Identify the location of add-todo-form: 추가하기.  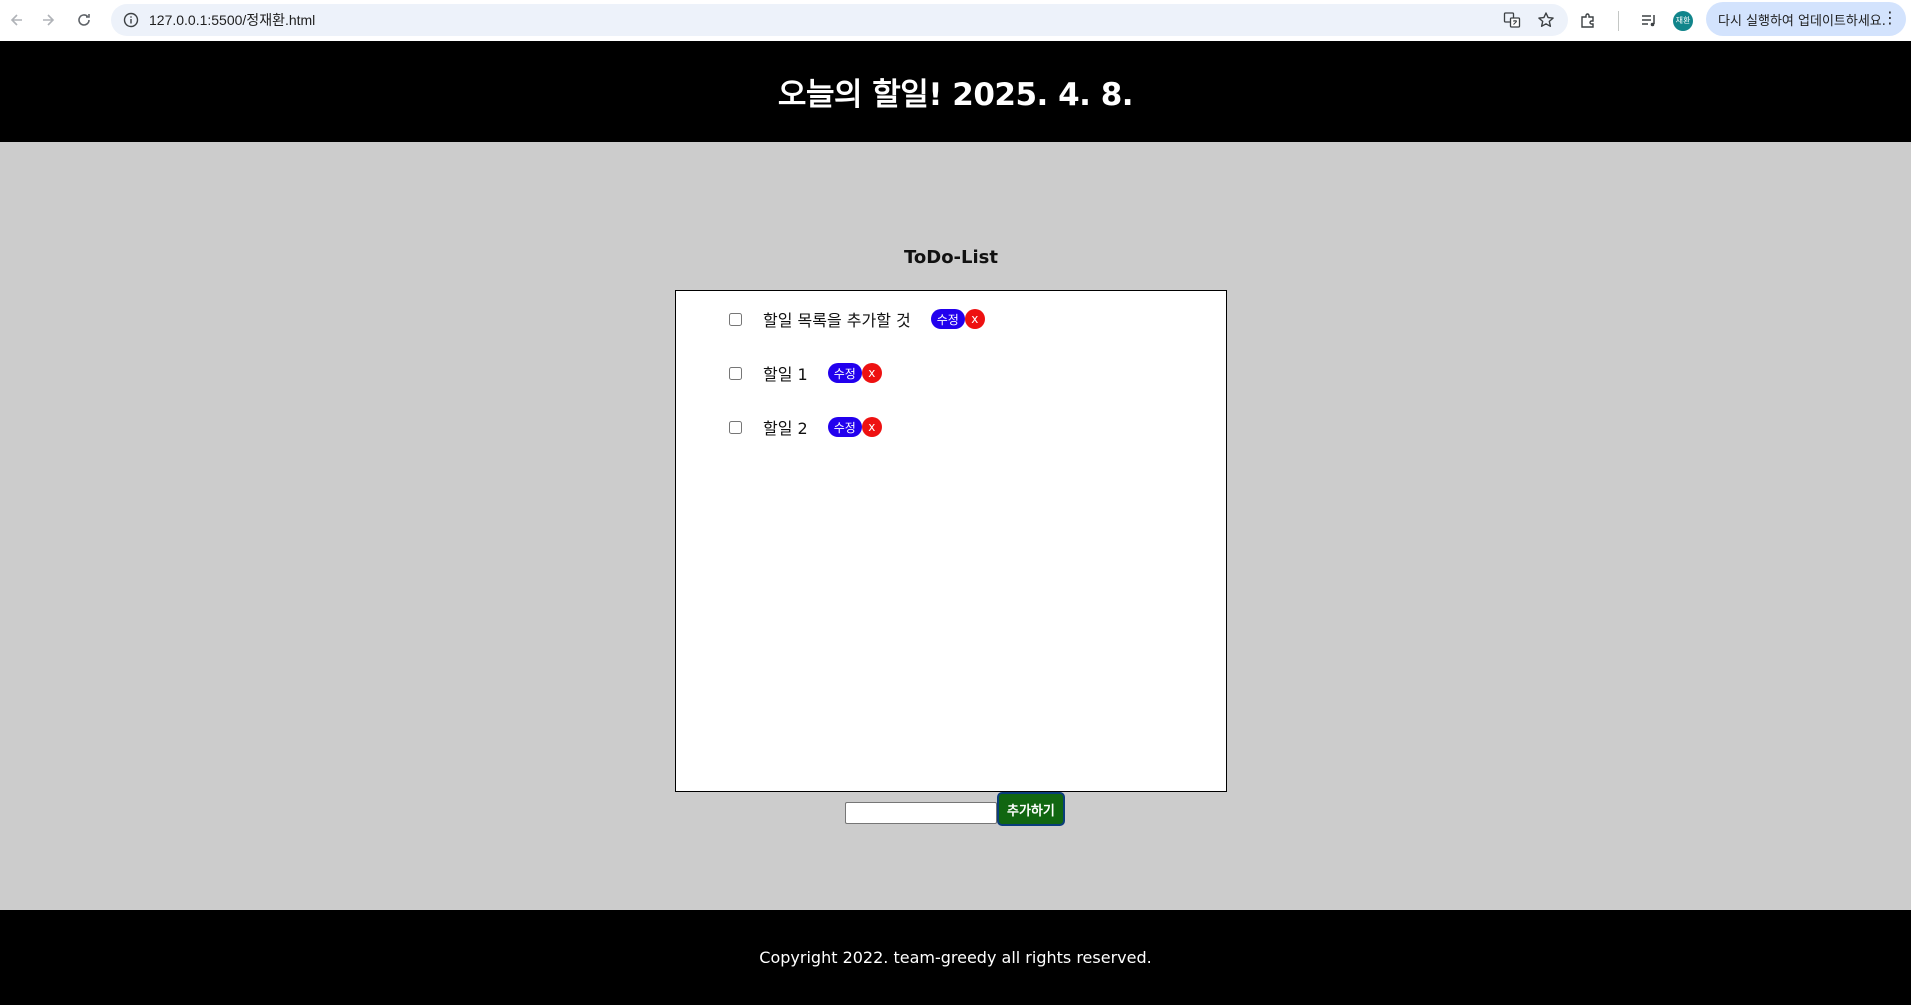
(955, 809).